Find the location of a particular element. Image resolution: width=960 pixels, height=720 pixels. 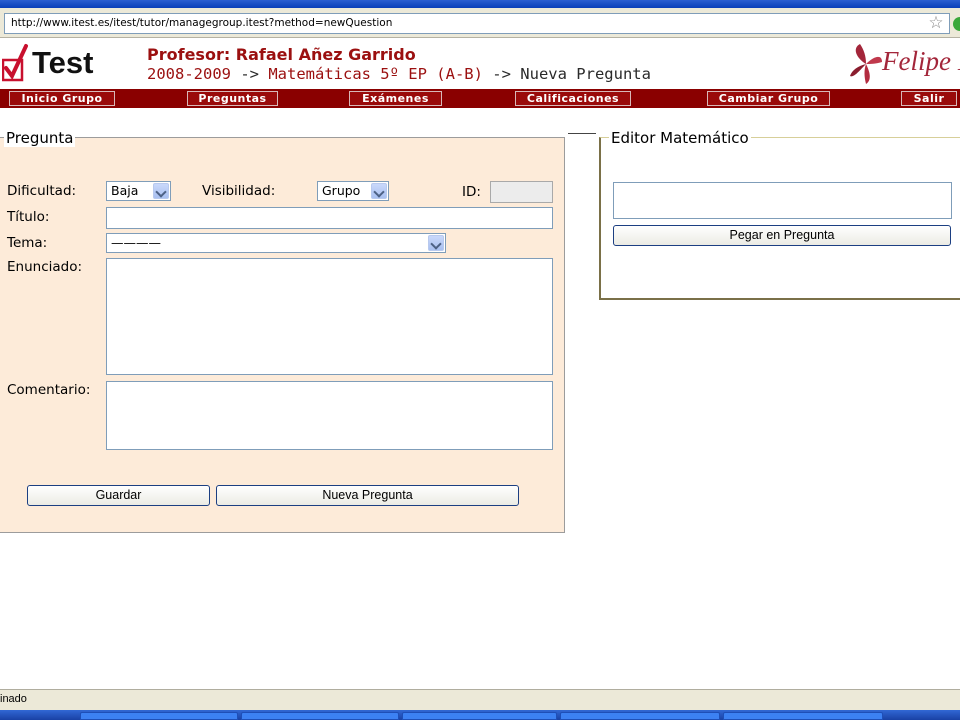

tema-label: Tema: is located at coordinates (27, 243).